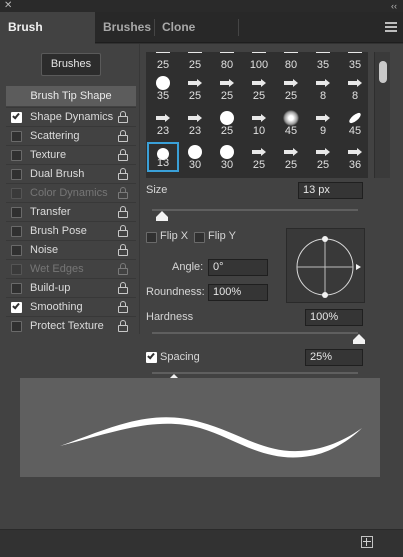  I want to click on brushes-button: Brushes, so click(71, 64).